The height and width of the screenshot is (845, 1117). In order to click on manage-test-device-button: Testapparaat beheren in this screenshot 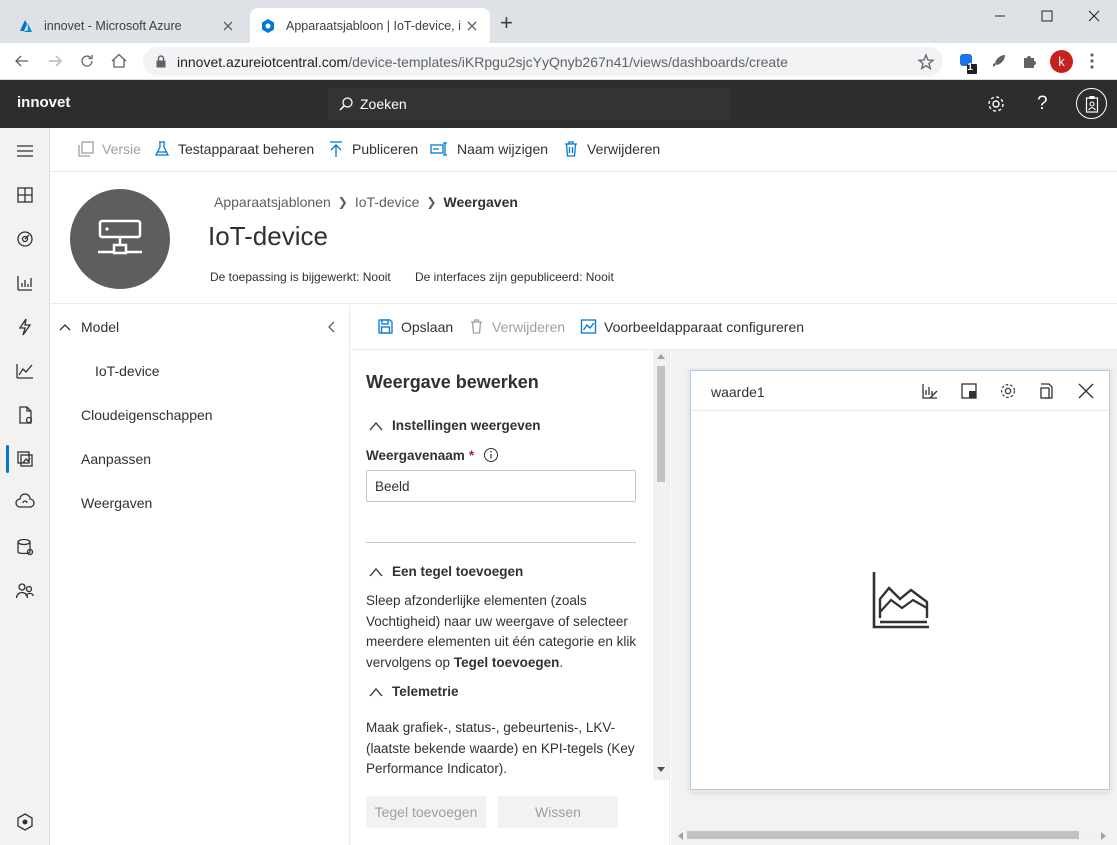, I will do `click(233, 149)`.